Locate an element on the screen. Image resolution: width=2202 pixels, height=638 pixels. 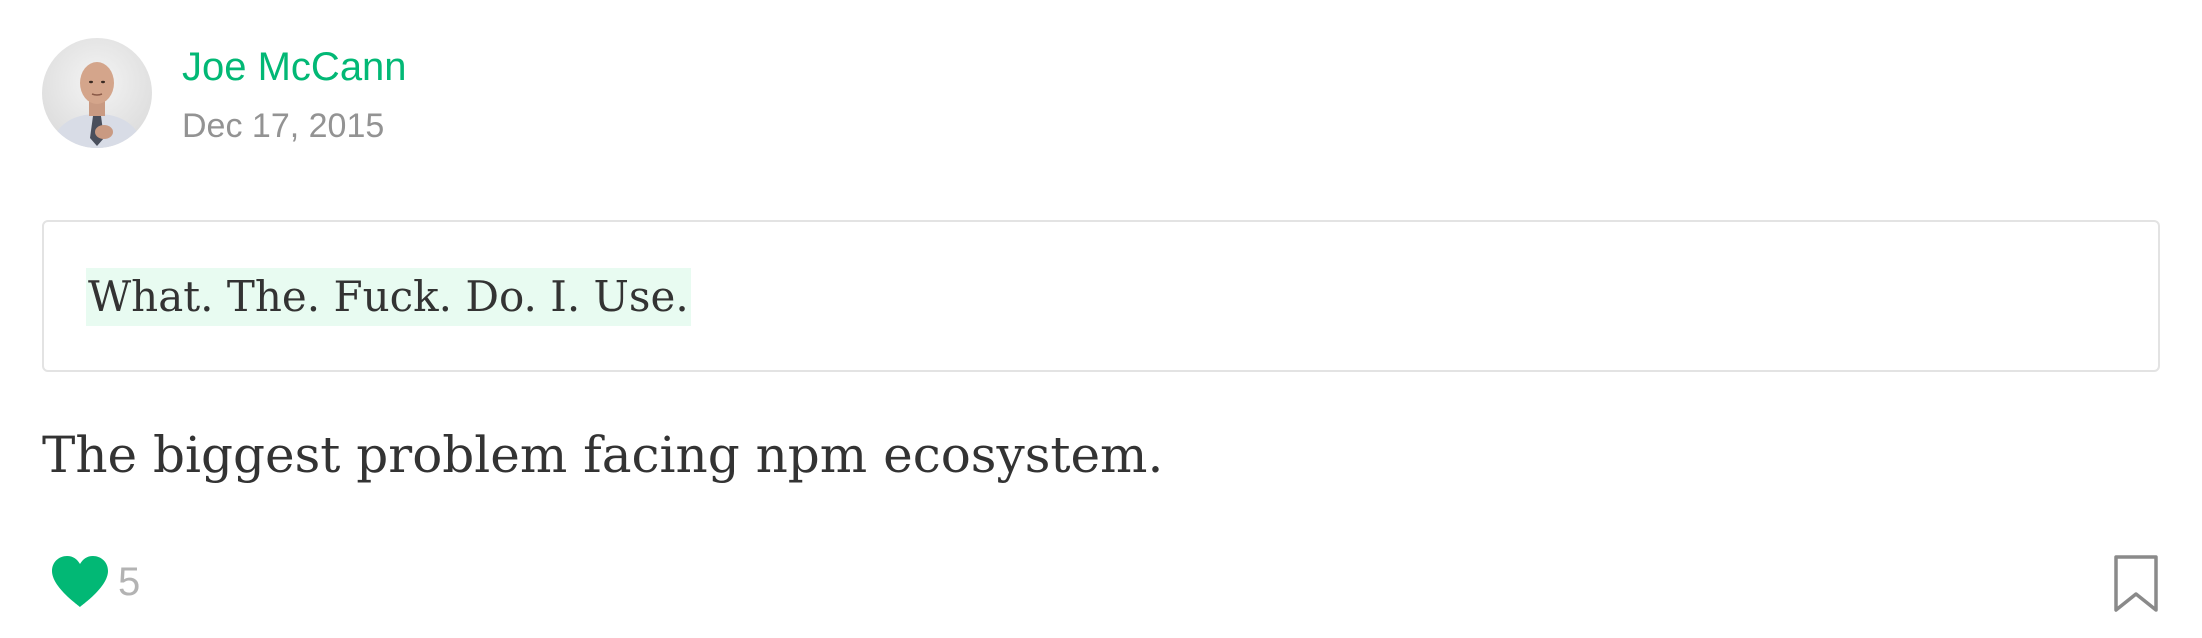
person-avatar-icon is located at coordinates (97, 93).